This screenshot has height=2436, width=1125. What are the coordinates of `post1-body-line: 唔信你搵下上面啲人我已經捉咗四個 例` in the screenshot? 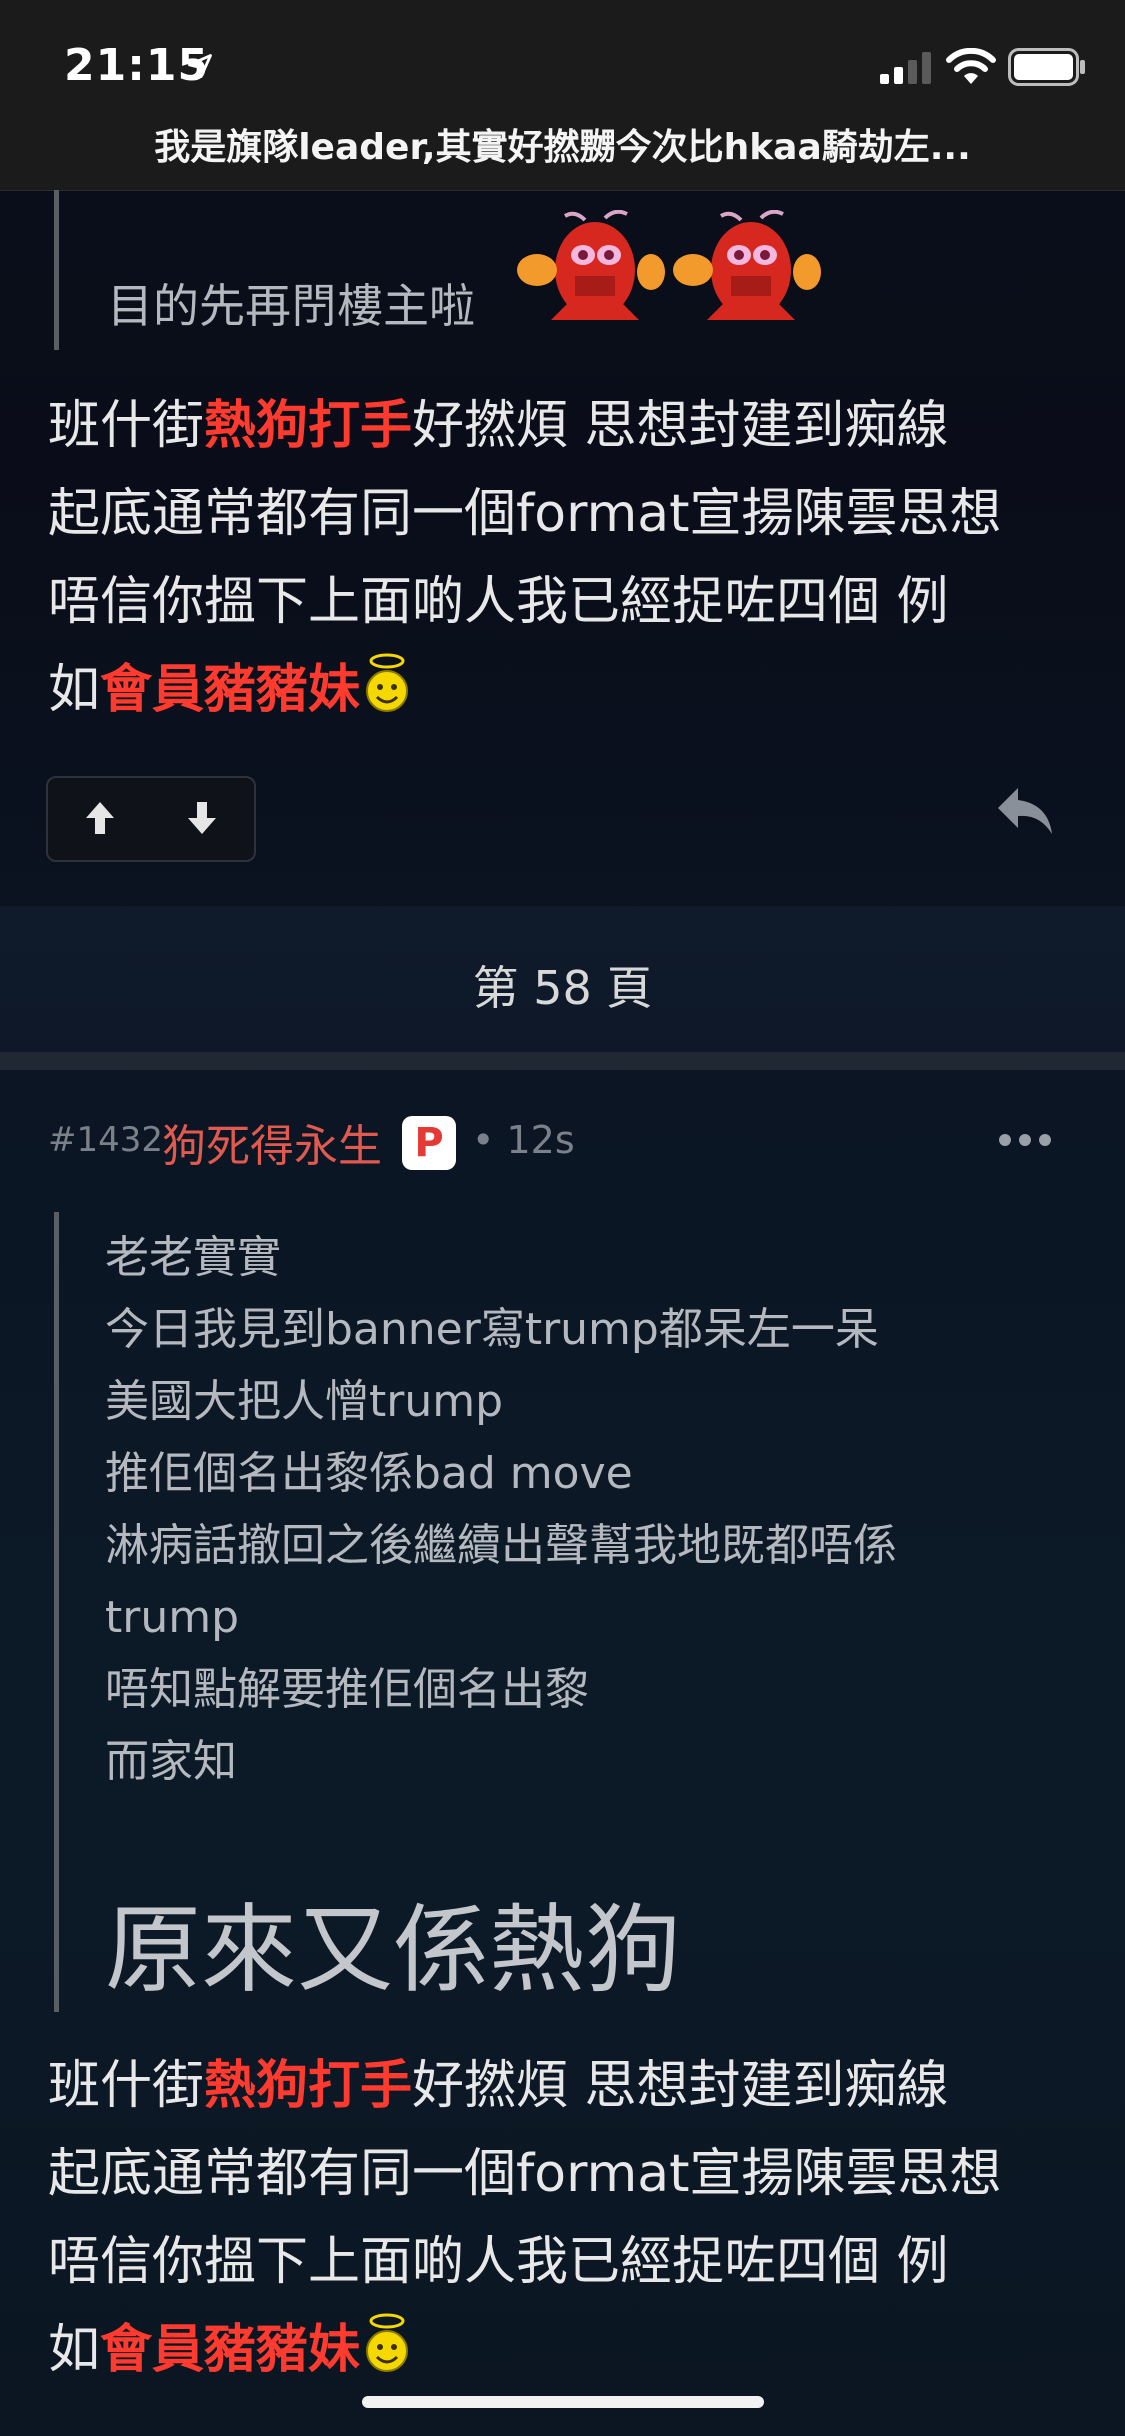 It's located at (498, 602).